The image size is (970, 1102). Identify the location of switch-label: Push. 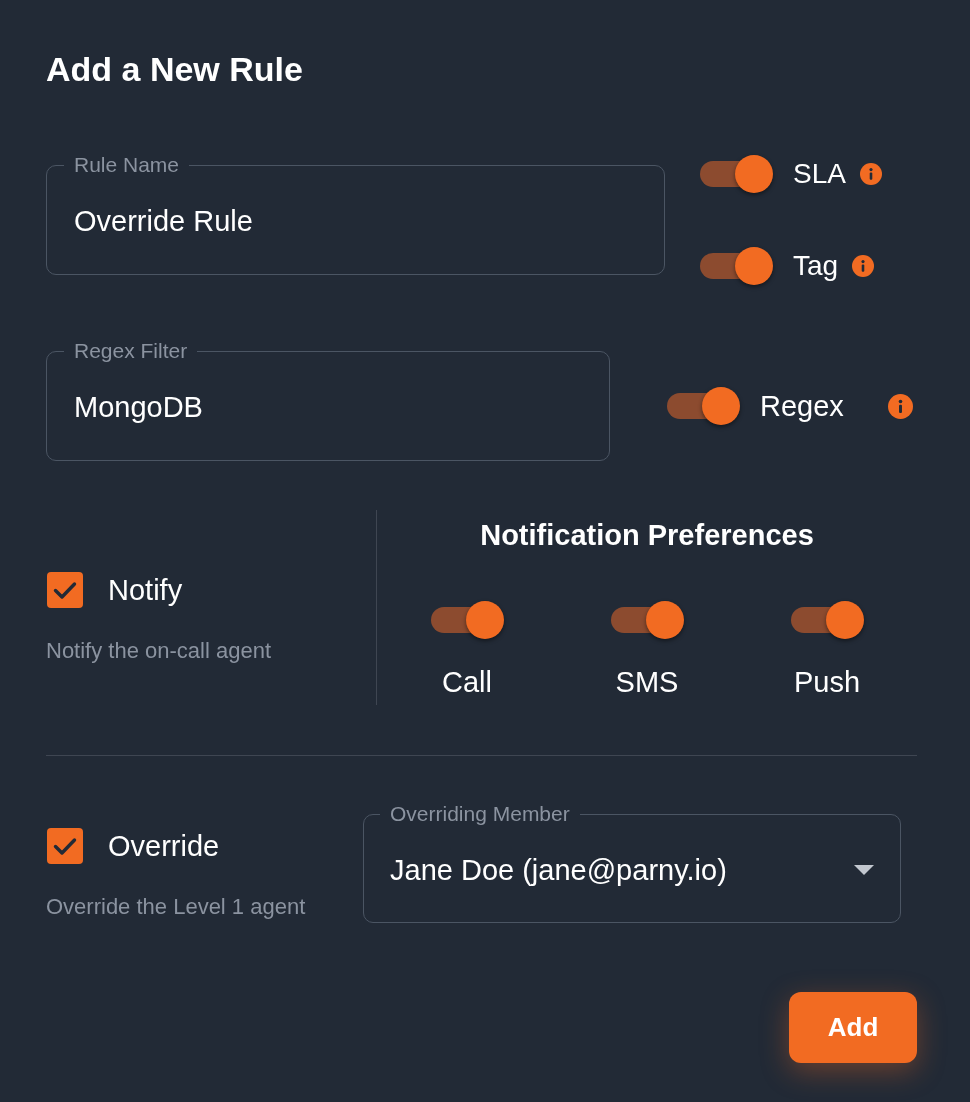
(827, 682).